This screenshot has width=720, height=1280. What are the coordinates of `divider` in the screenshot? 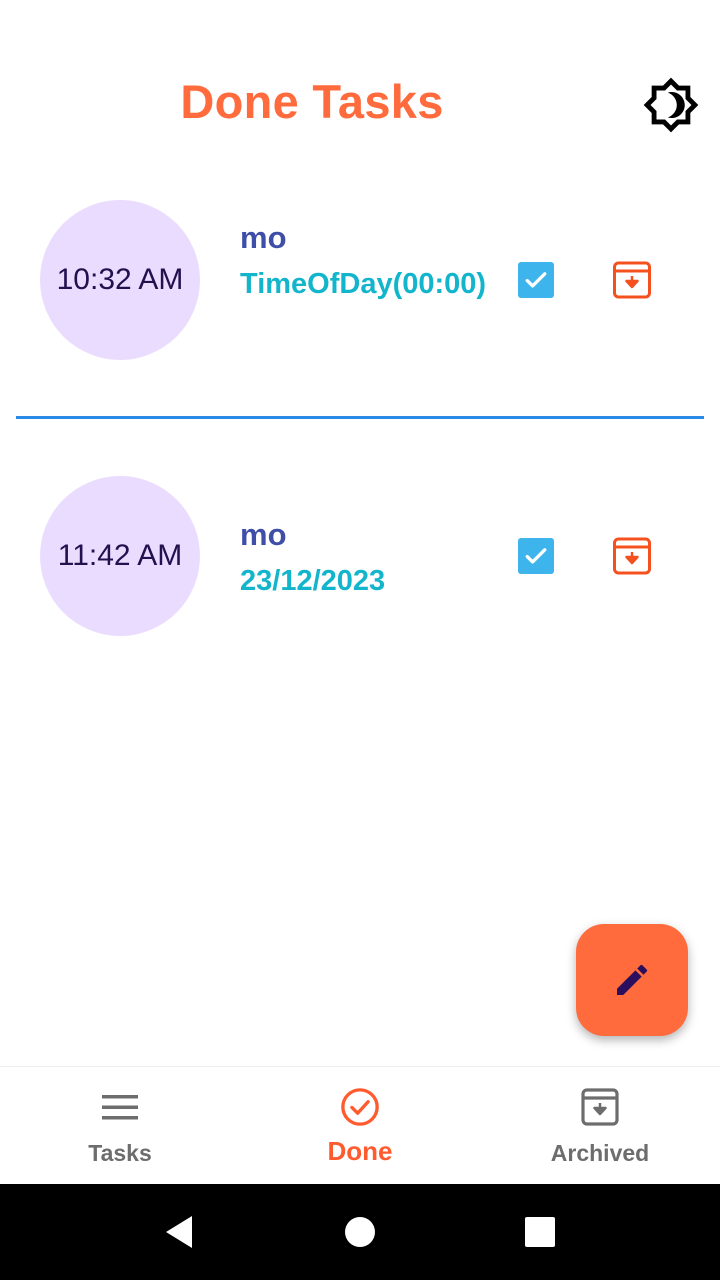 It's located at (360, 417).